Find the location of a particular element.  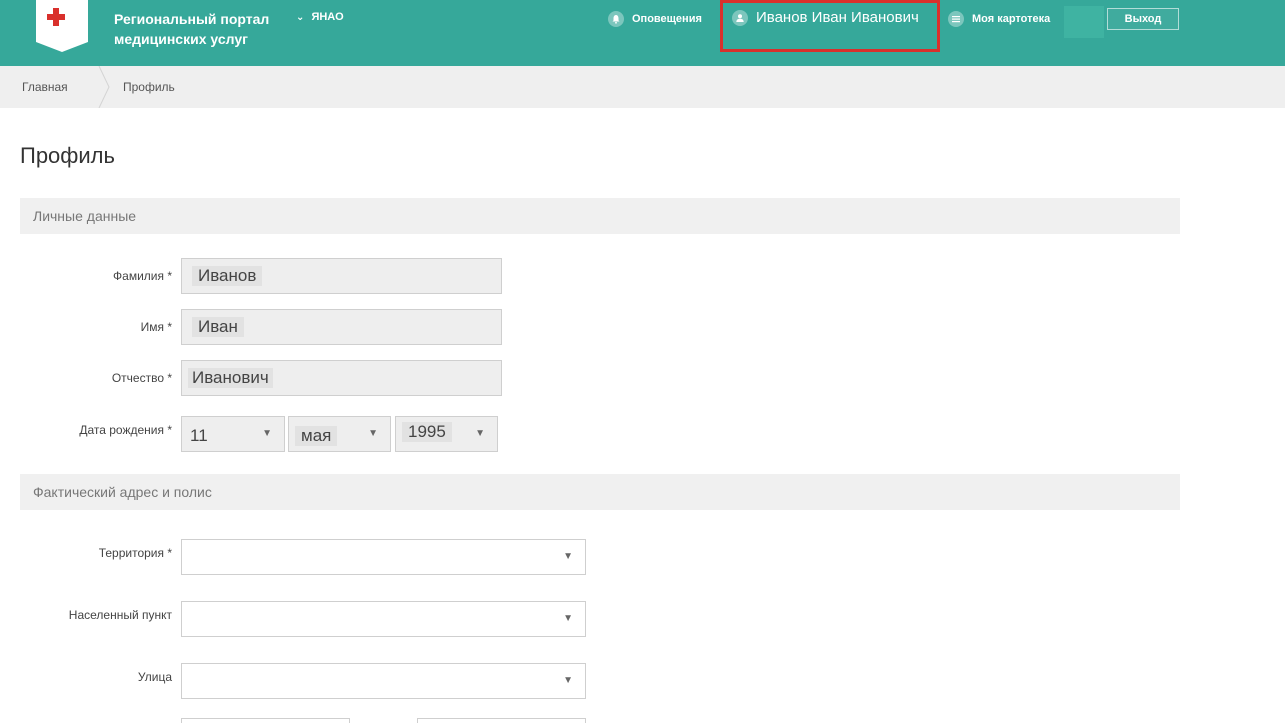

notifications-link: Оповещения is located at coordinates (655, 19).